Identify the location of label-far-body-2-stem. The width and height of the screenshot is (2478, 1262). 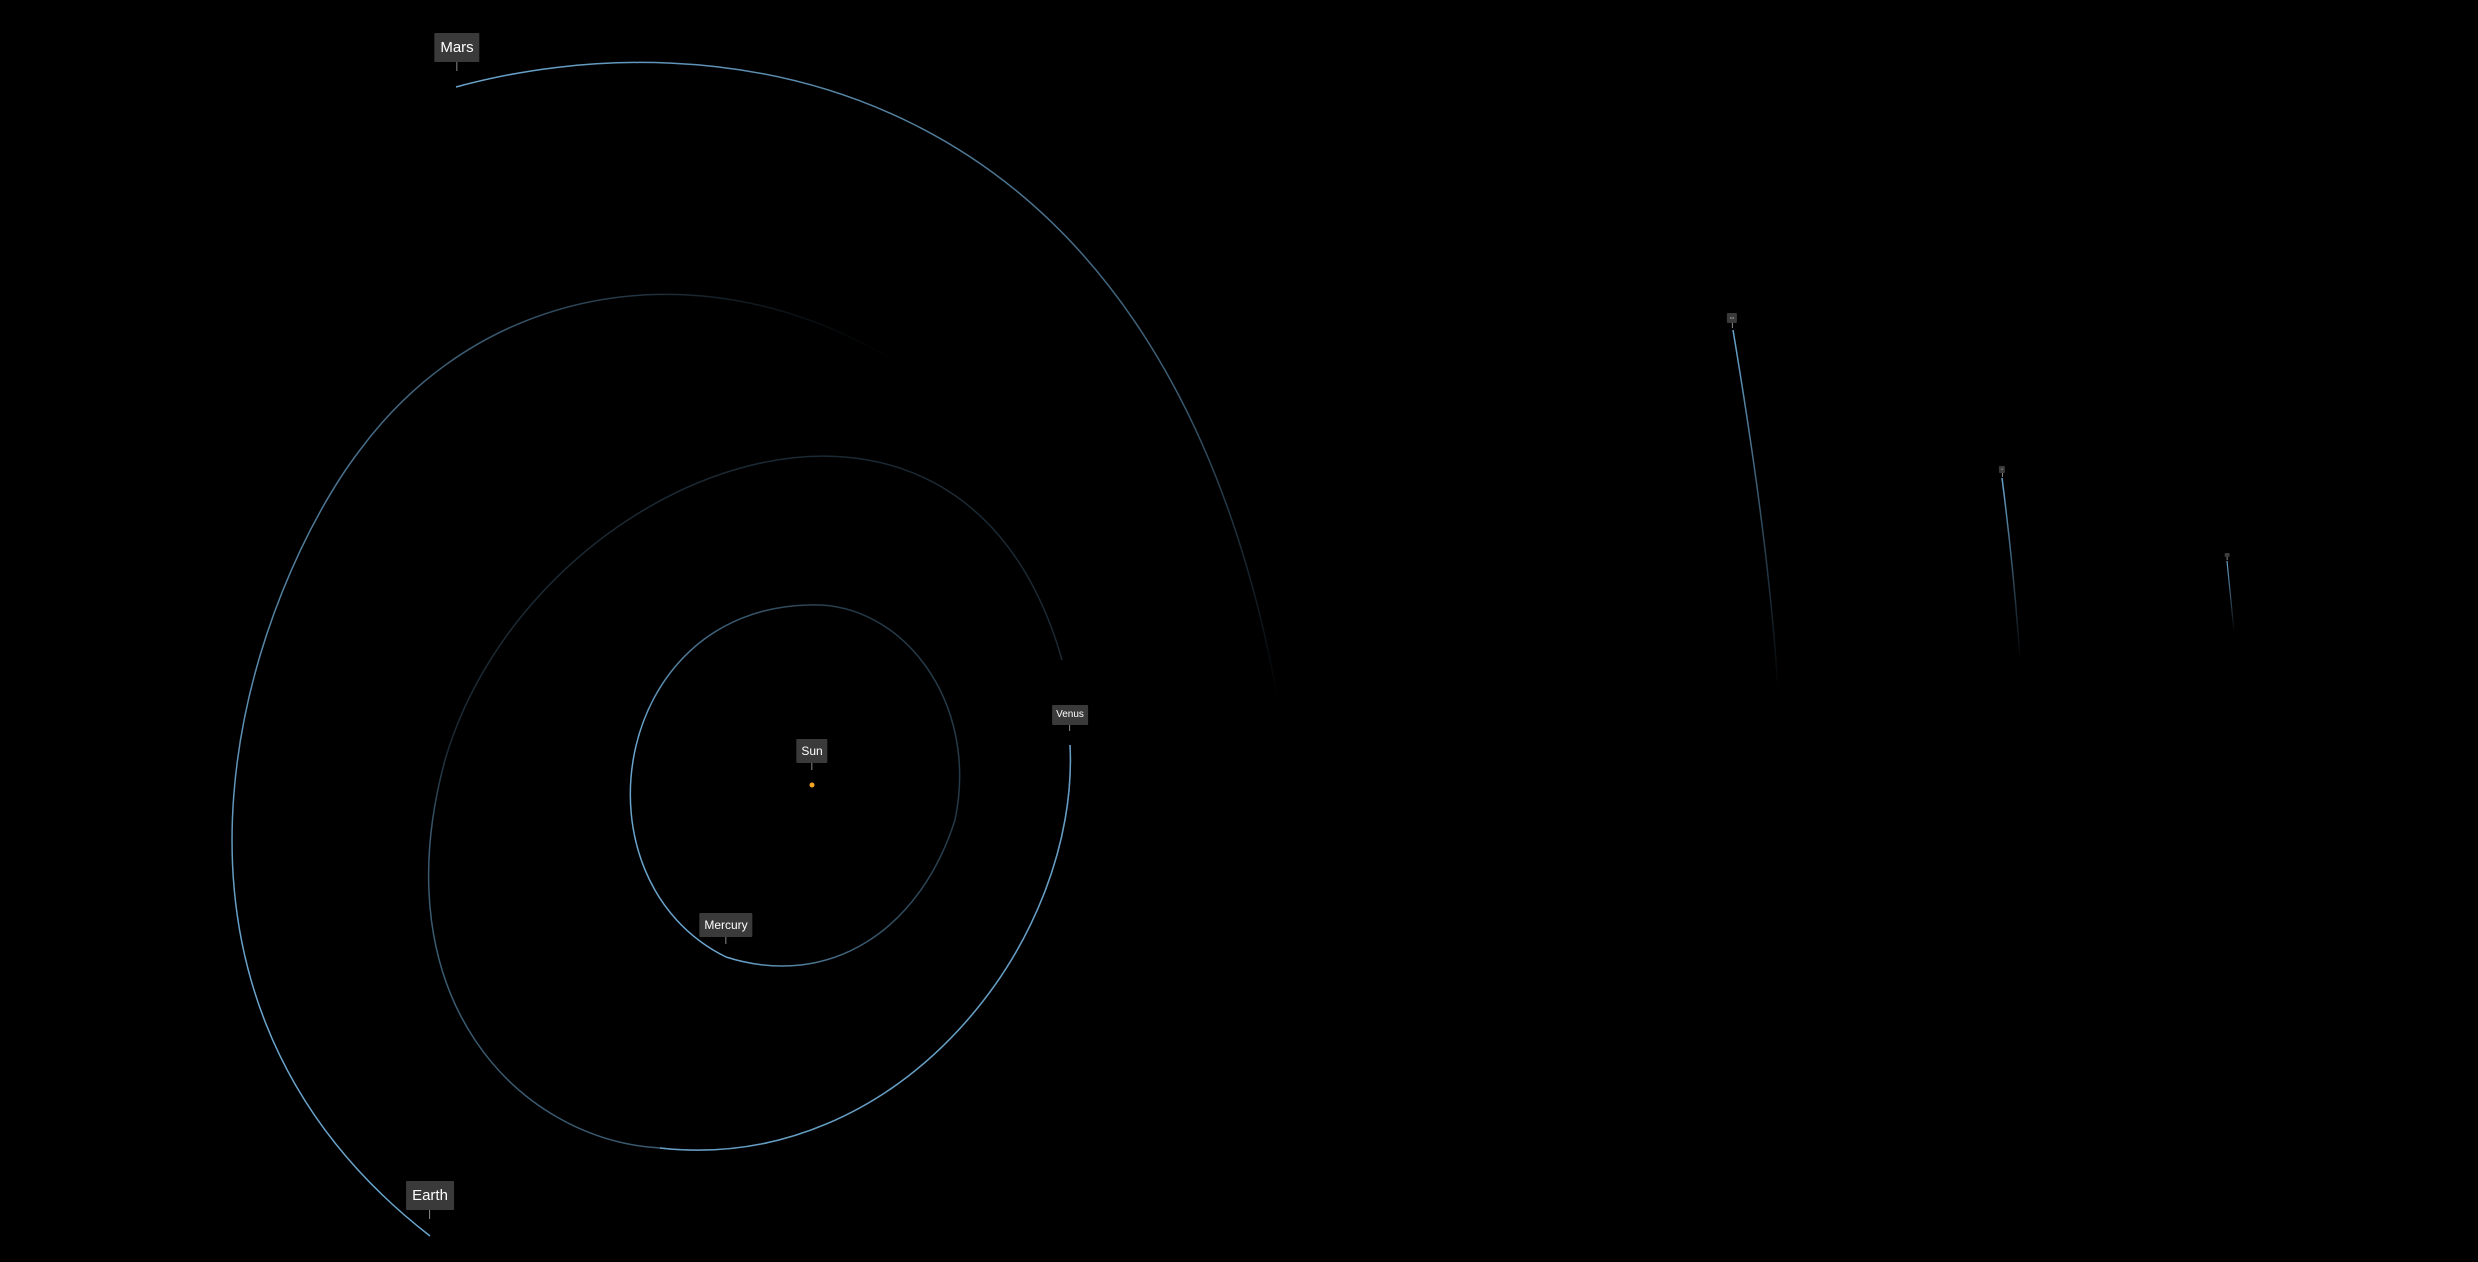
(2002, 475).